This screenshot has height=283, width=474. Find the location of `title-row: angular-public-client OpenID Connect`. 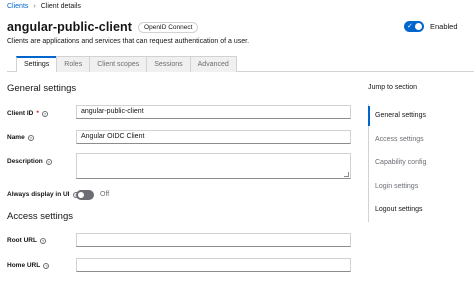

title-row: angular-public-client OpenID Connect is located at coordinates (103, 27).